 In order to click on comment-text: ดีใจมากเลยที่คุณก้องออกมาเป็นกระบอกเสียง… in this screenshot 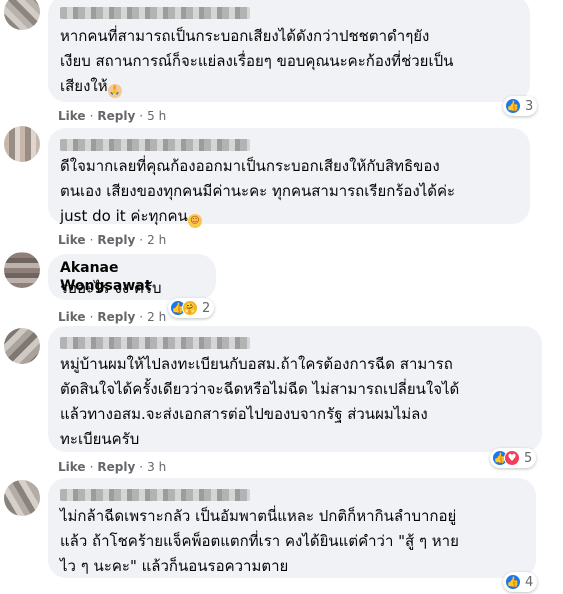, I will do `click(258, 192)`.